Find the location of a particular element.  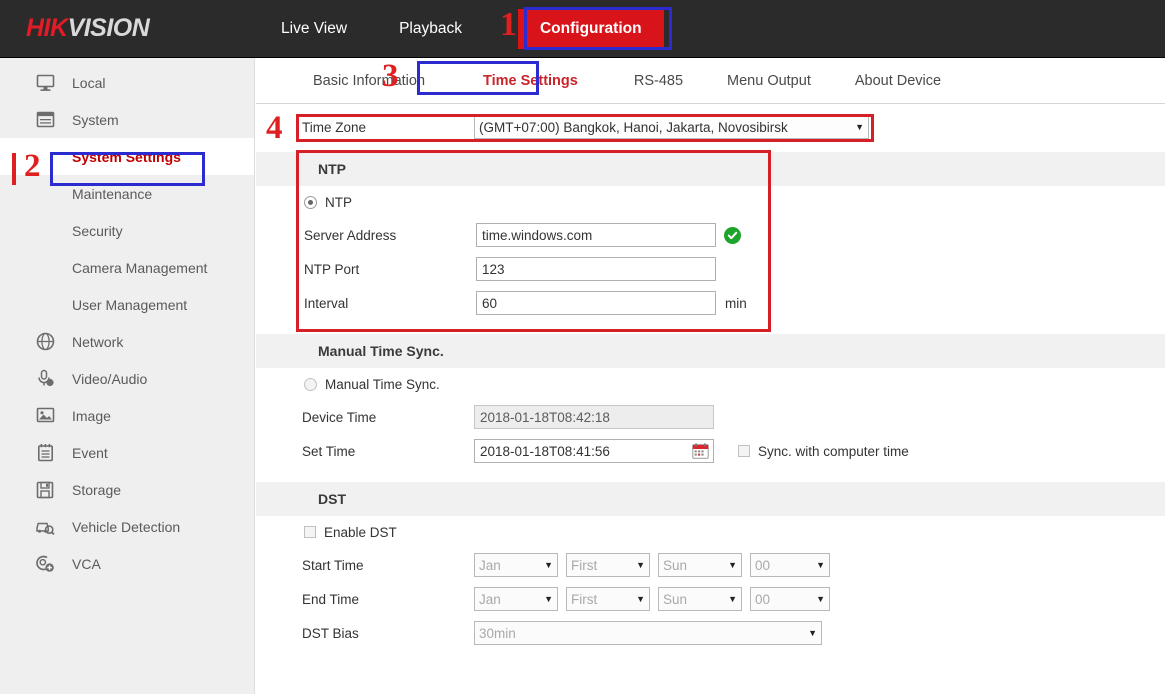

dst-end-month-select: Jan ▼ is located at coordinates (516, 599).